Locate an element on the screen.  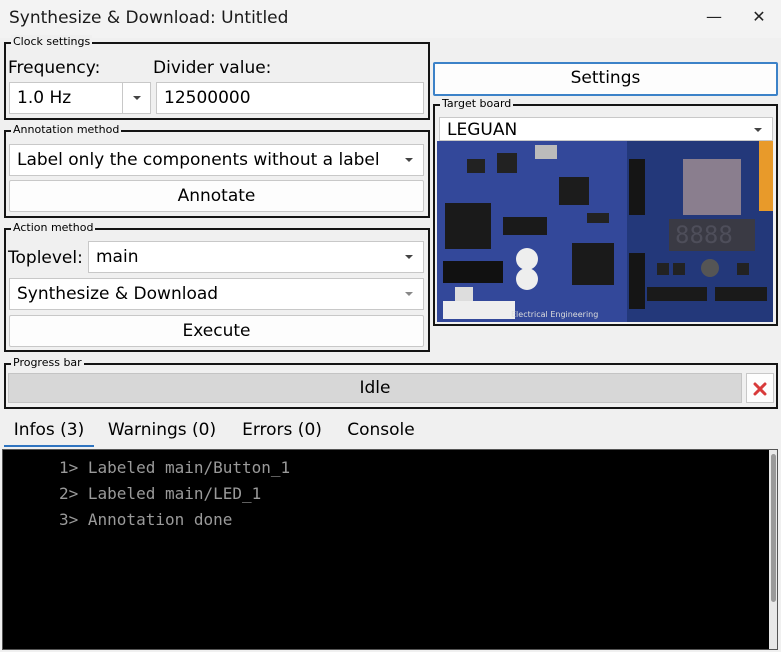
toplevel-select: main is located at coordinates (256, 257).